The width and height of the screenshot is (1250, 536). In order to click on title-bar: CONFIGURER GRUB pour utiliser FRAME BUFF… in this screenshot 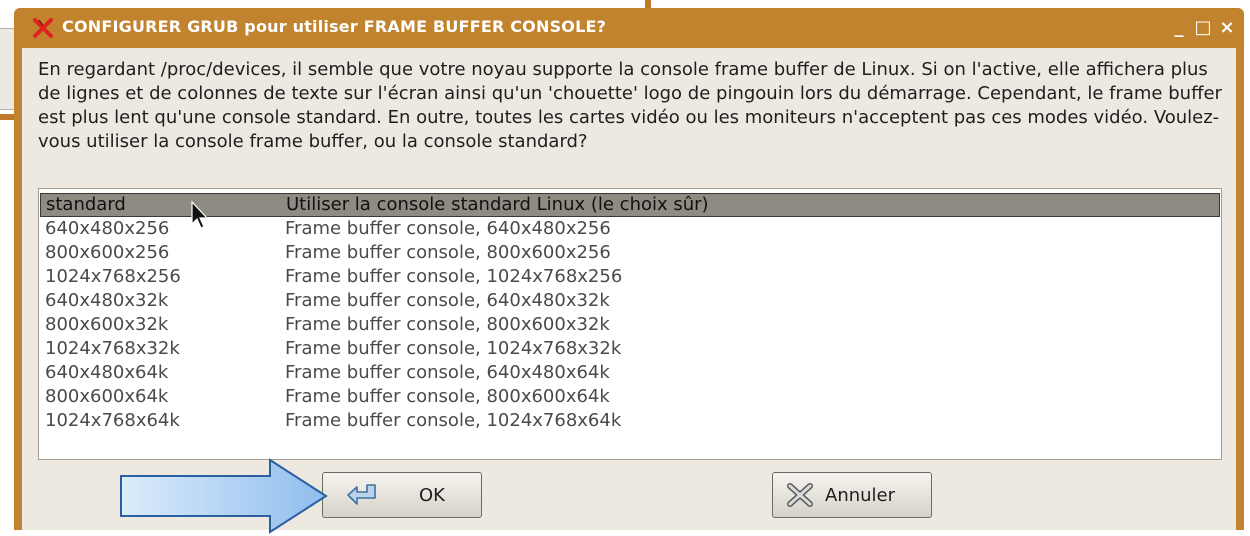, I will do `click(629, 28)`.